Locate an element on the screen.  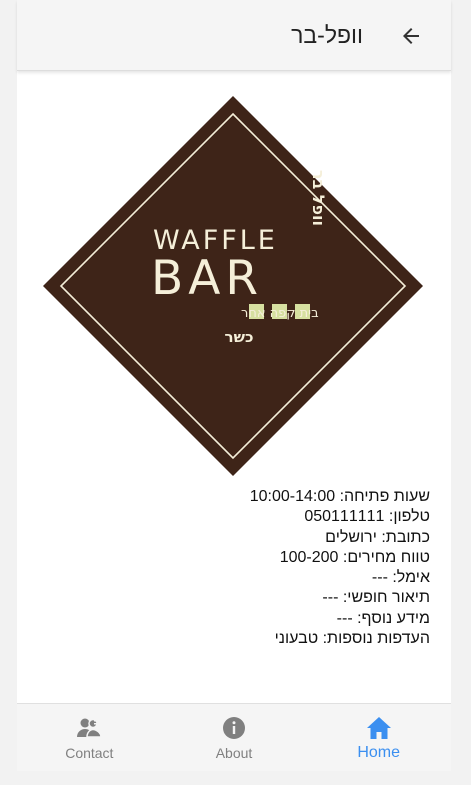
detail-description: תיאור חופשי: --- is located at coordinates (376, 598).